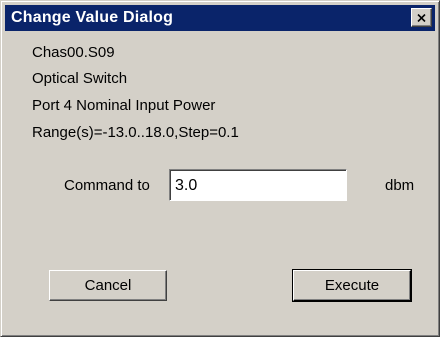 This screenshot has height=337, width=440. Describe the element at coordinates (135, 132) in the screenshot. I see `range-label: Range(s)=-13.0..18.0,Step=0.1` at that location.